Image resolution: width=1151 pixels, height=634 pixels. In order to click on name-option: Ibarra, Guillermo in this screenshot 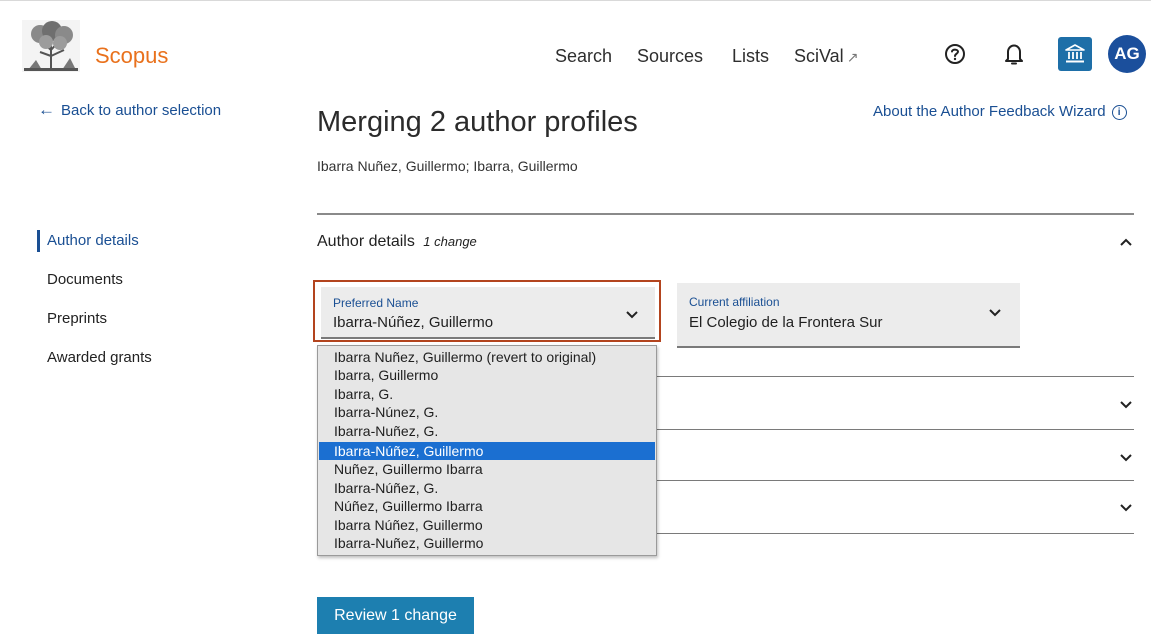, I will do `click(487, 375)`.